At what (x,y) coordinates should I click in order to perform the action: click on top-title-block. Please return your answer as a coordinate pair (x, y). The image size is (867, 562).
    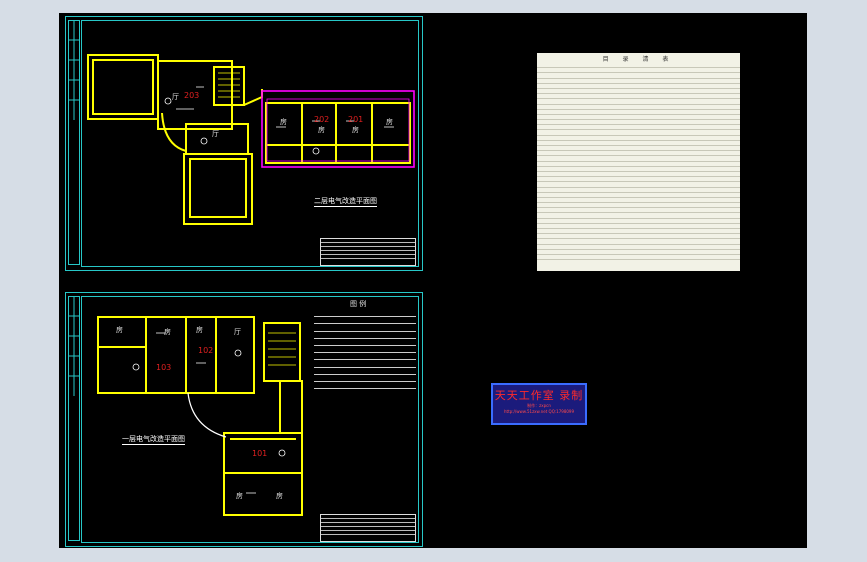
    Looking at the image, I should click on (368, 252).